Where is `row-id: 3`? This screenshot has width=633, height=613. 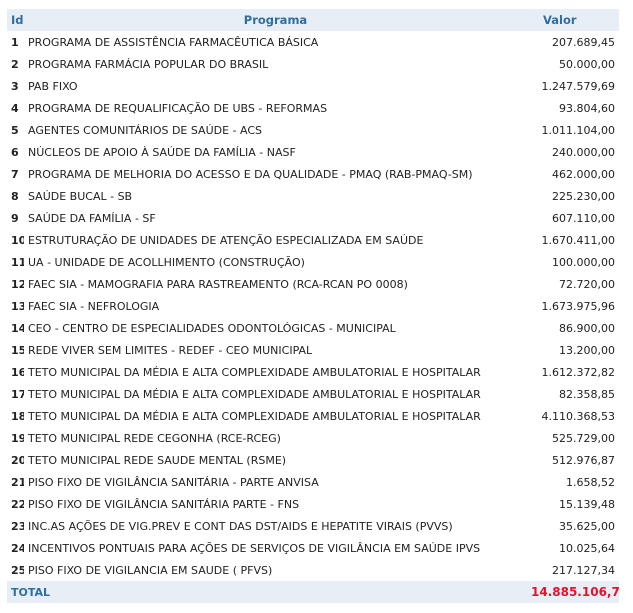 row-id: 3 is located at coordinates (15, 86).